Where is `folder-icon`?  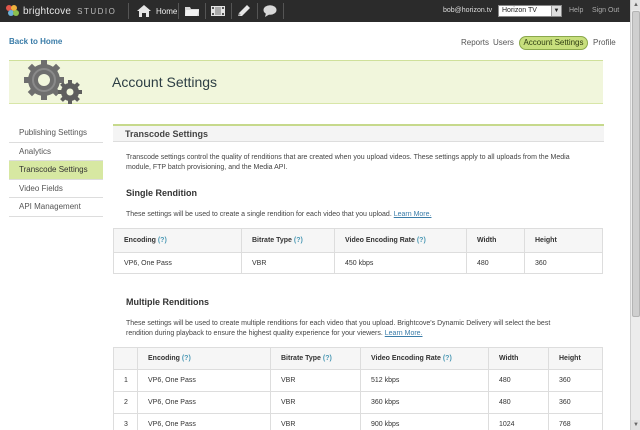 folder-icon is located at coordinates (192, 11).